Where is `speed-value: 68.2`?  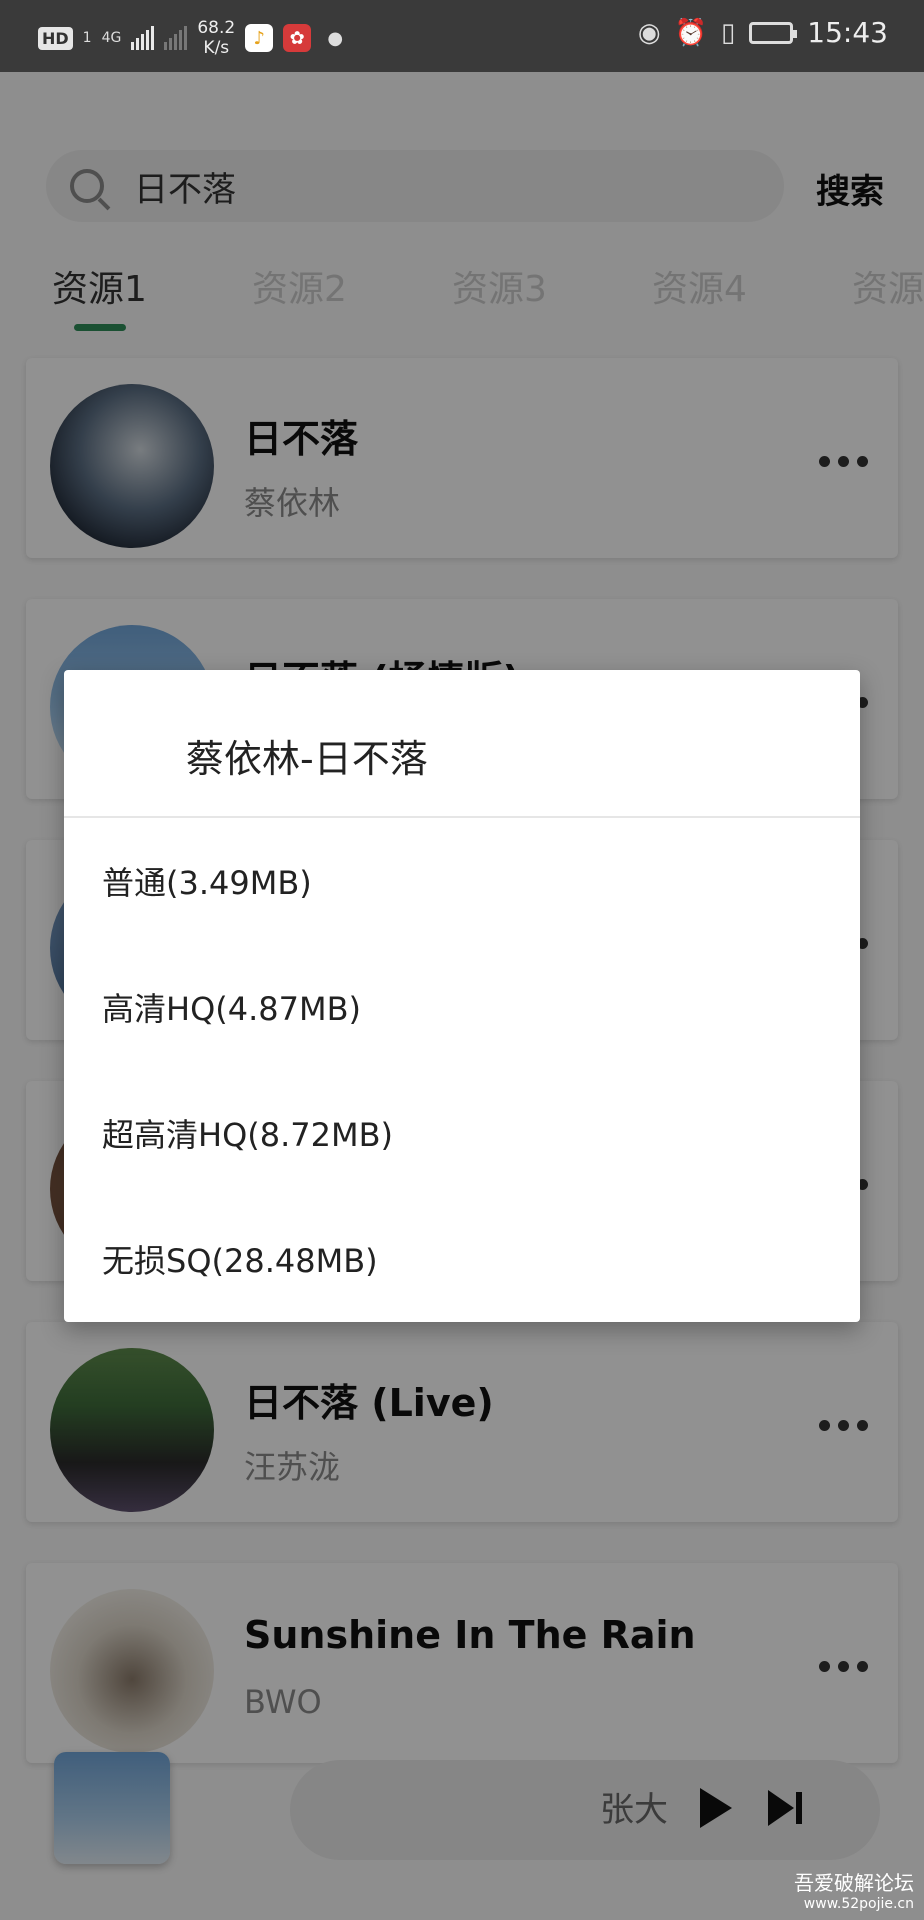 speed-value: 68.2 is located at coordinates (216, 28).